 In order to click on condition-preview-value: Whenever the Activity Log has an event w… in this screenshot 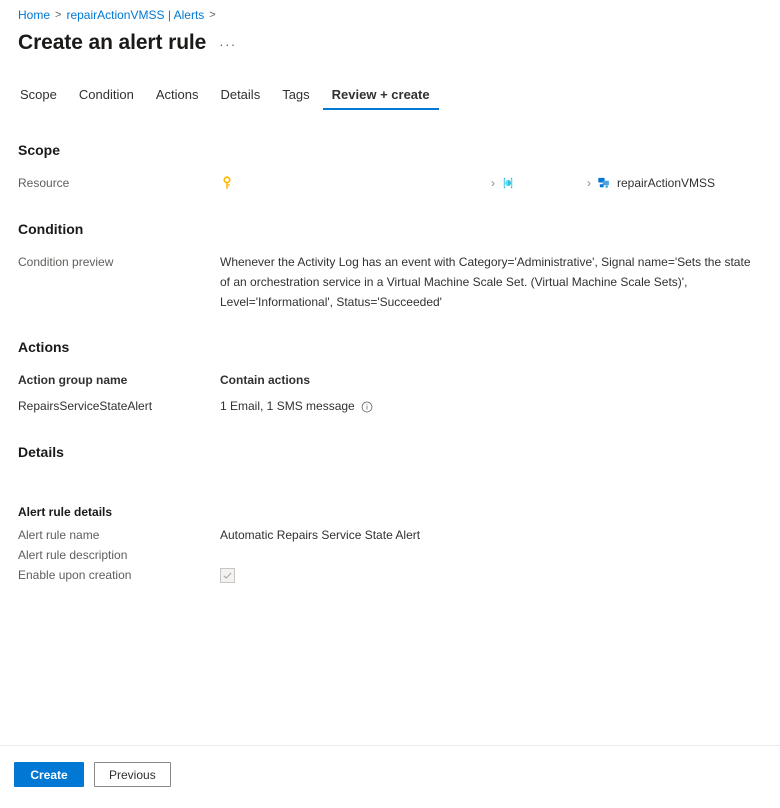, I will do `click(485, 282)`.